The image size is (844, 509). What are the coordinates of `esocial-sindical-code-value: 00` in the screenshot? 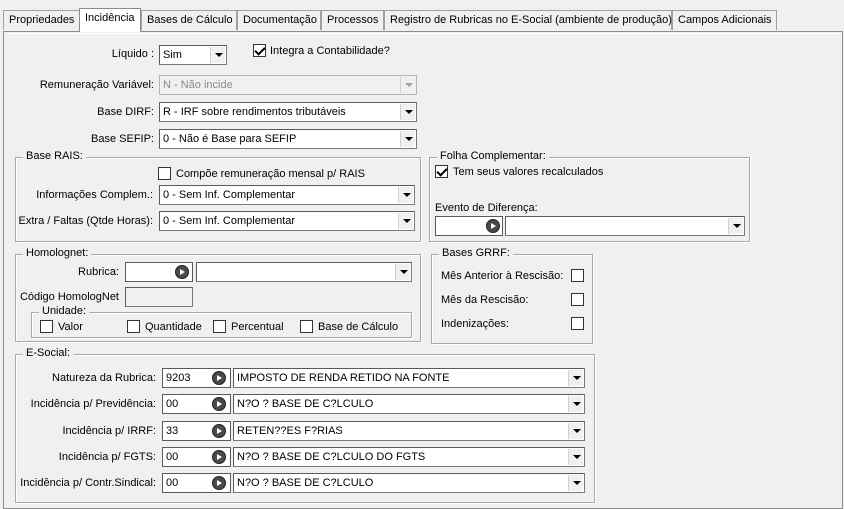 It's located at (172, 483).